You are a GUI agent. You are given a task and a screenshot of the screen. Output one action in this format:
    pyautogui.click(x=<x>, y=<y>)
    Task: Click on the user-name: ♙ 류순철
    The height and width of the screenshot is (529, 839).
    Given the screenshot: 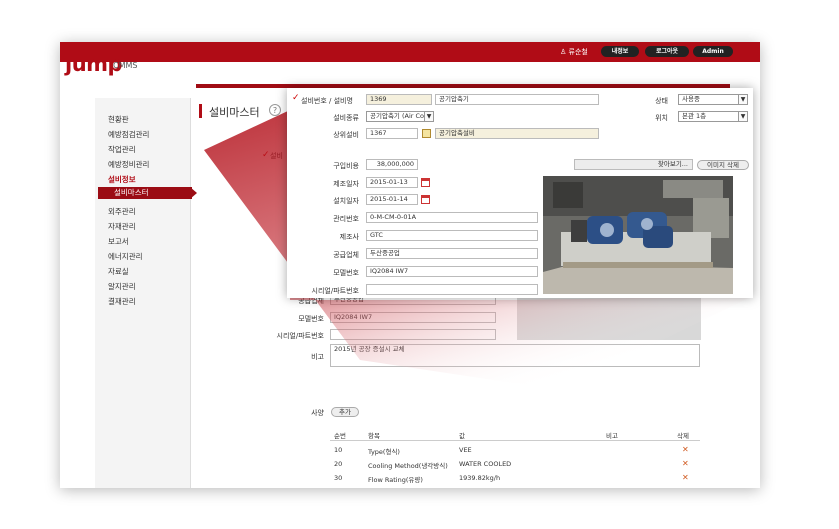 What is the action you would take?
    pyautogui.click(x=574, y=52)
    